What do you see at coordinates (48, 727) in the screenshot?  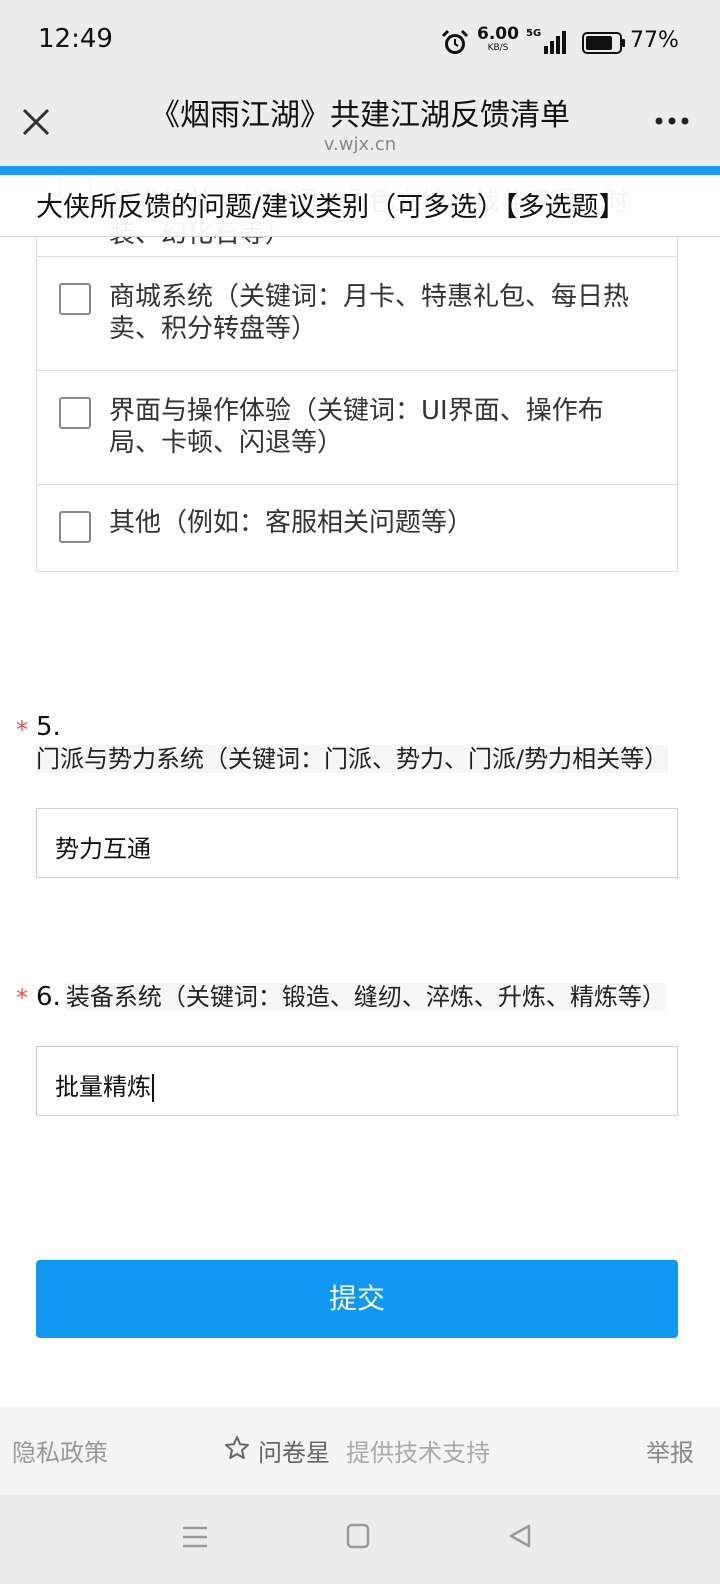 I see `question-number: 5.` at bounding box center [48, 727].